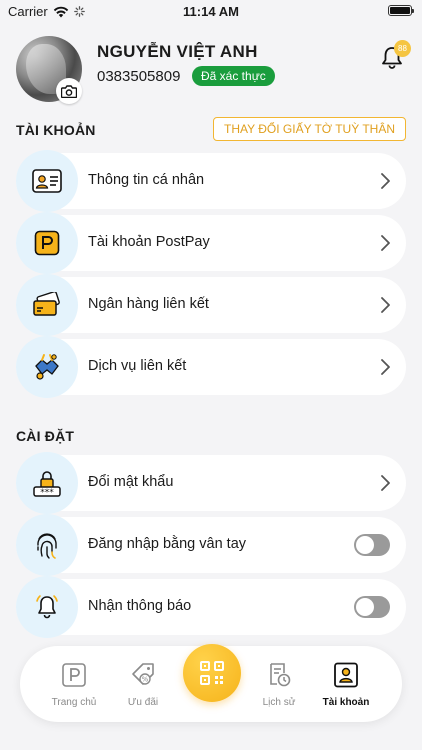 The height and width of the screenshot is (750, 422). What do you see at coordinates (47, 367) in the screenshot?
I see `linked-services-icon` at bounding box center [47, 367].